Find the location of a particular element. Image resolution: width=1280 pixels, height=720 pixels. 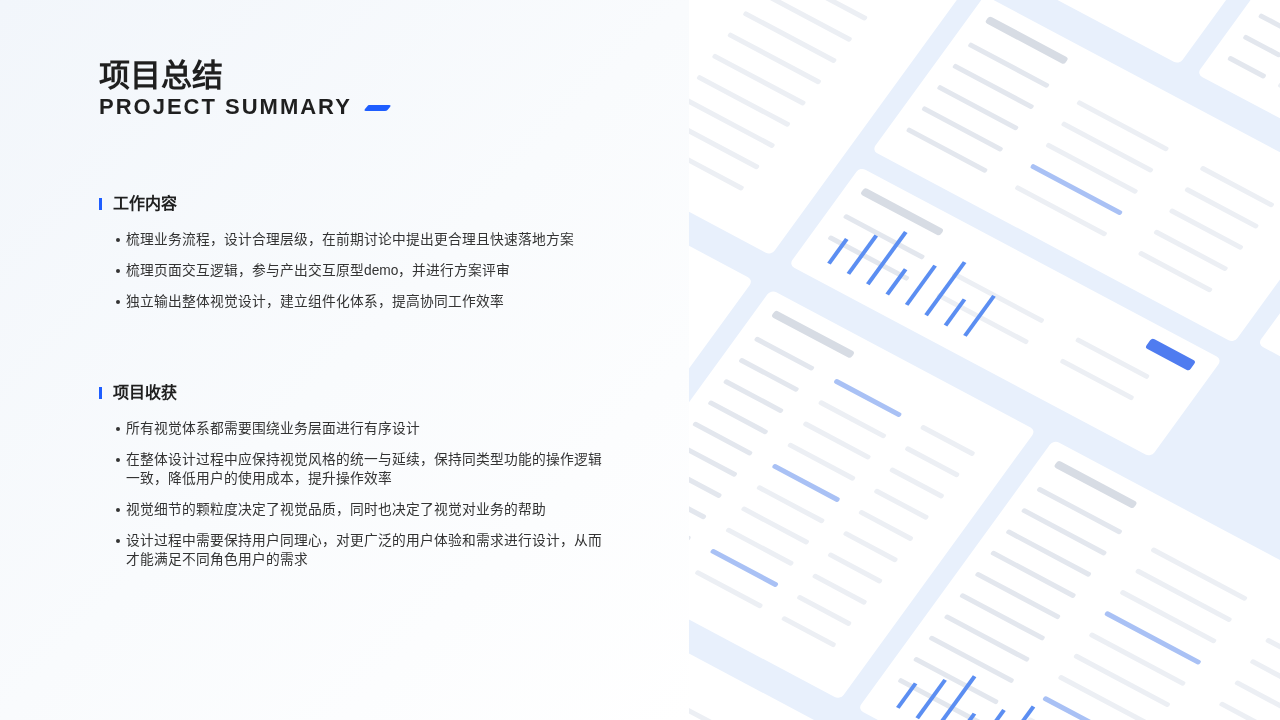

bullet-text: 独立输出整体视觉设计，建立组件化体系，提高协同工作效率 is located at coordinates (315, 302).